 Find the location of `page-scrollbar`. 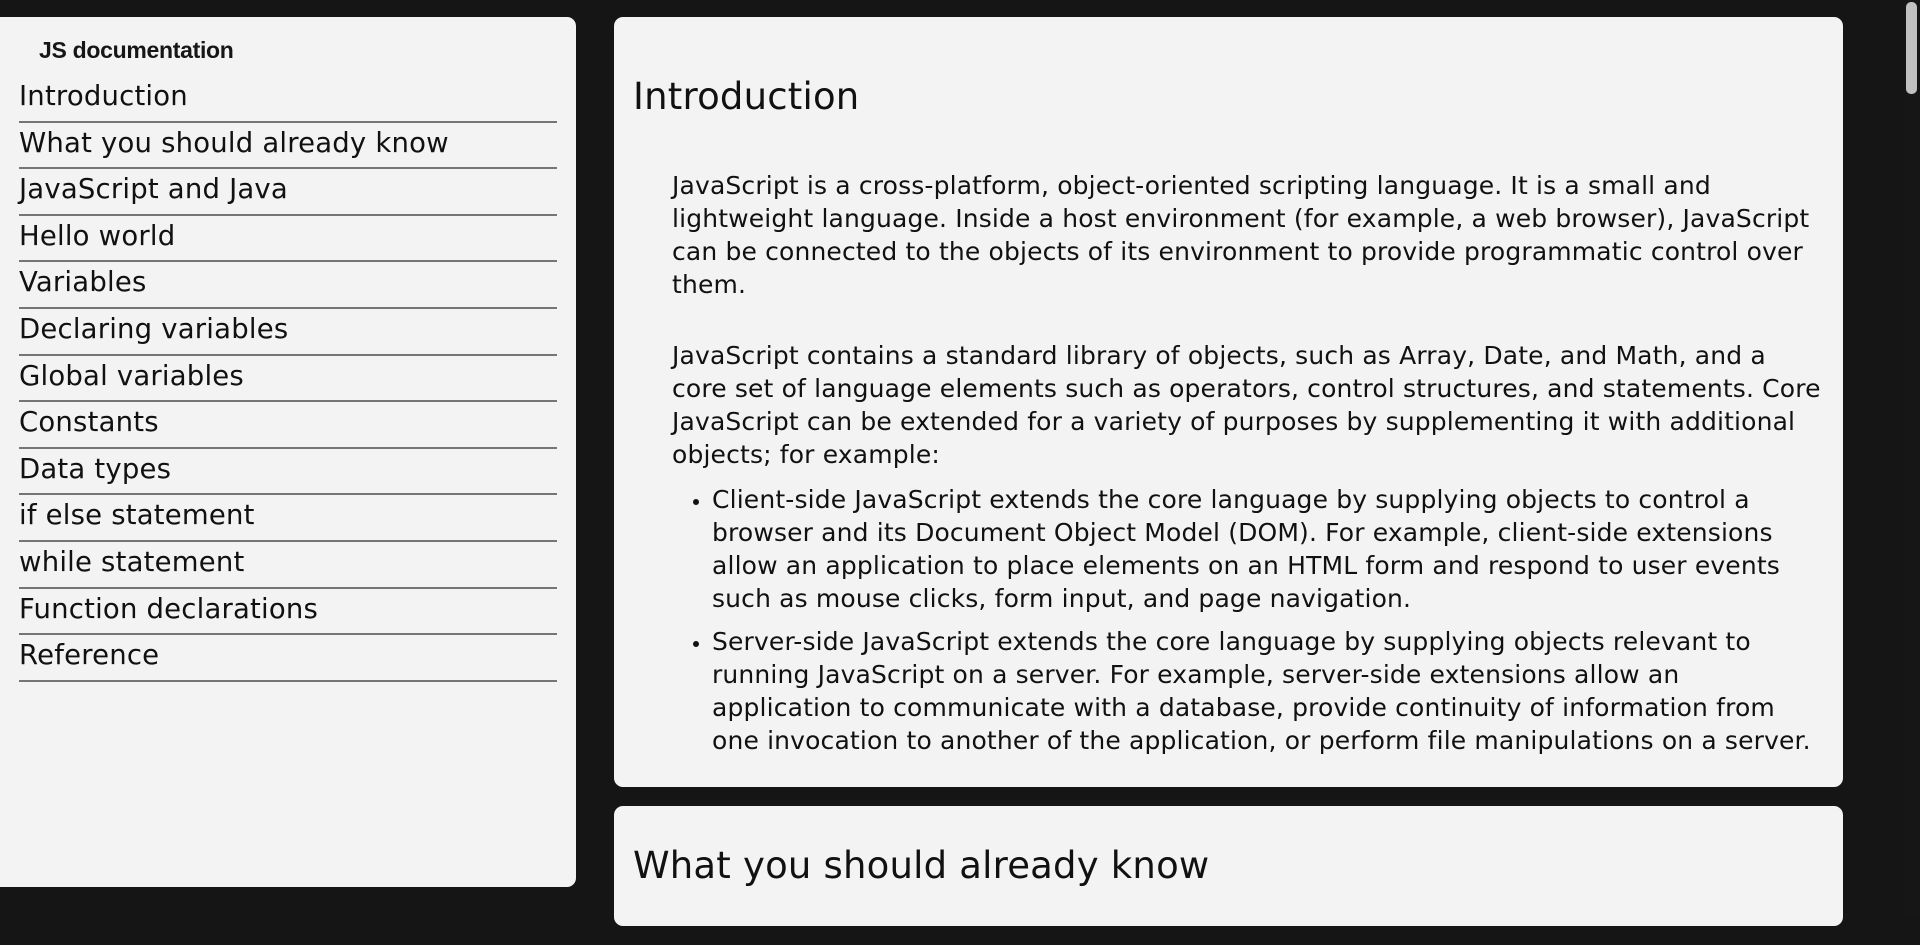

page-scrollbar is located at coordinates (1911, 457).